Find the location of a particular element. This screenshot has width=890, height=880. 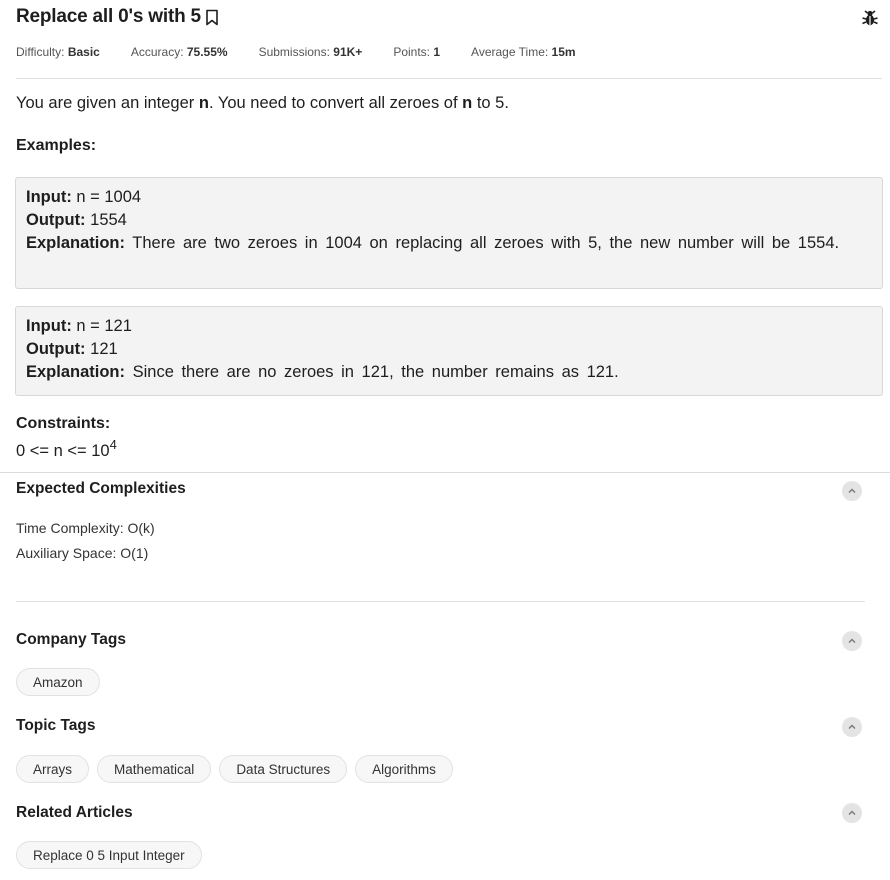

example-output: Output: 1554 is located at coordinates (76, 220).